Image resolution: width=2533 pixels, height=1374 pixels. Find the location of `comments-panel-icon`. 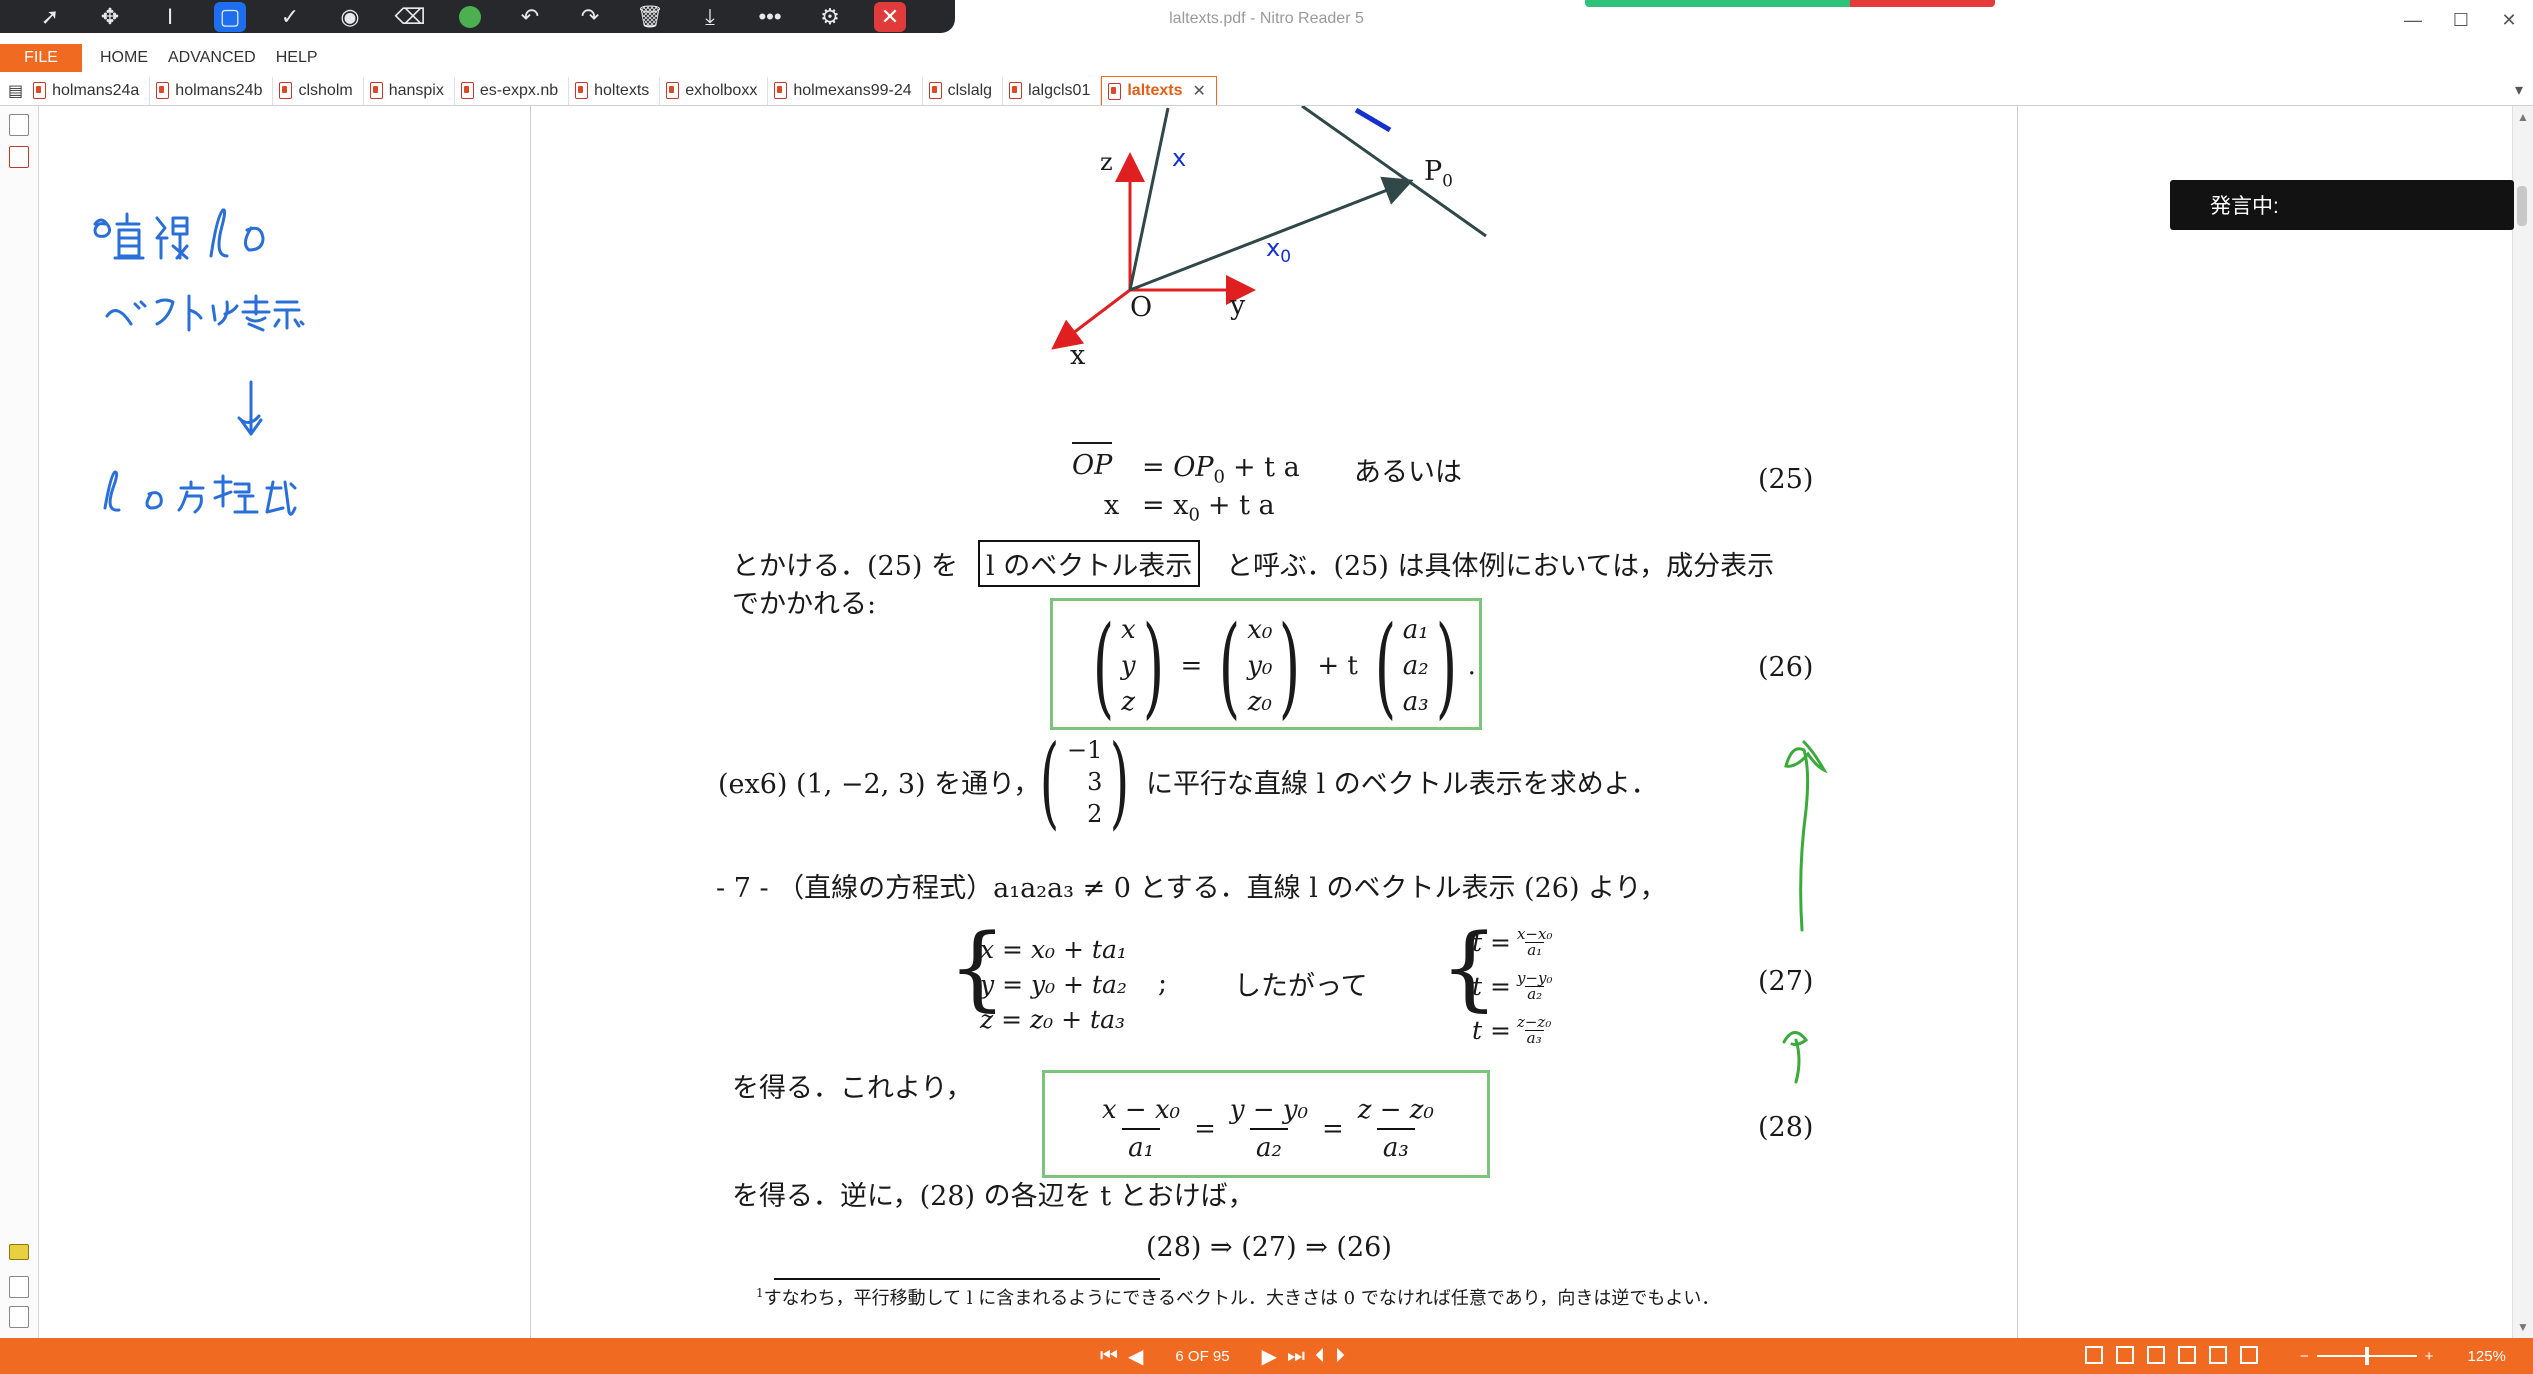

comments-panel-icon is located at coordinates (19, 1252).